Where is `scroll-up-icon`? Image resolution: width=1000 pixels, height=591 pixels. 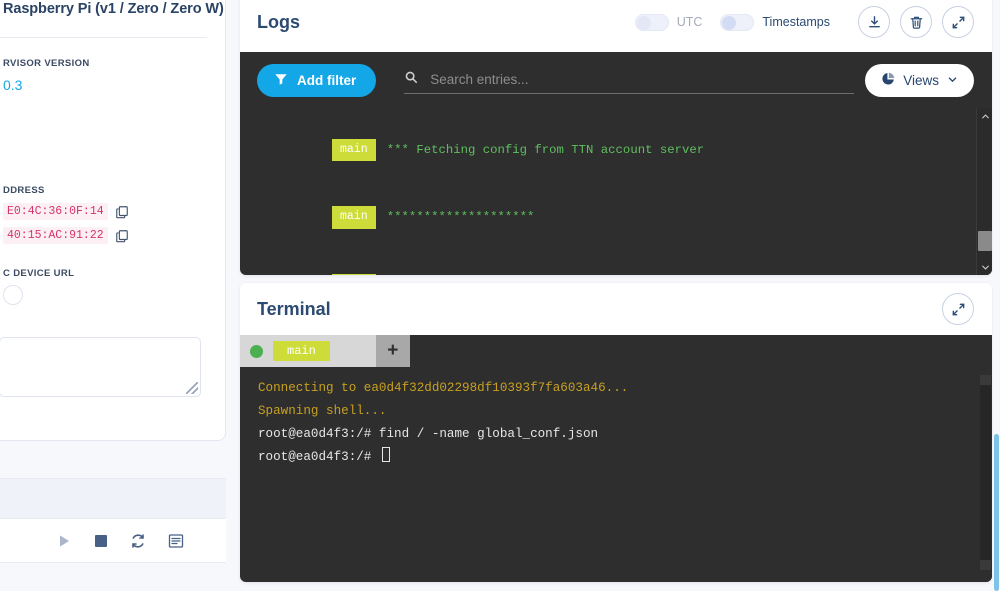 scroll-up-icon is located at coordinates (984, 116).